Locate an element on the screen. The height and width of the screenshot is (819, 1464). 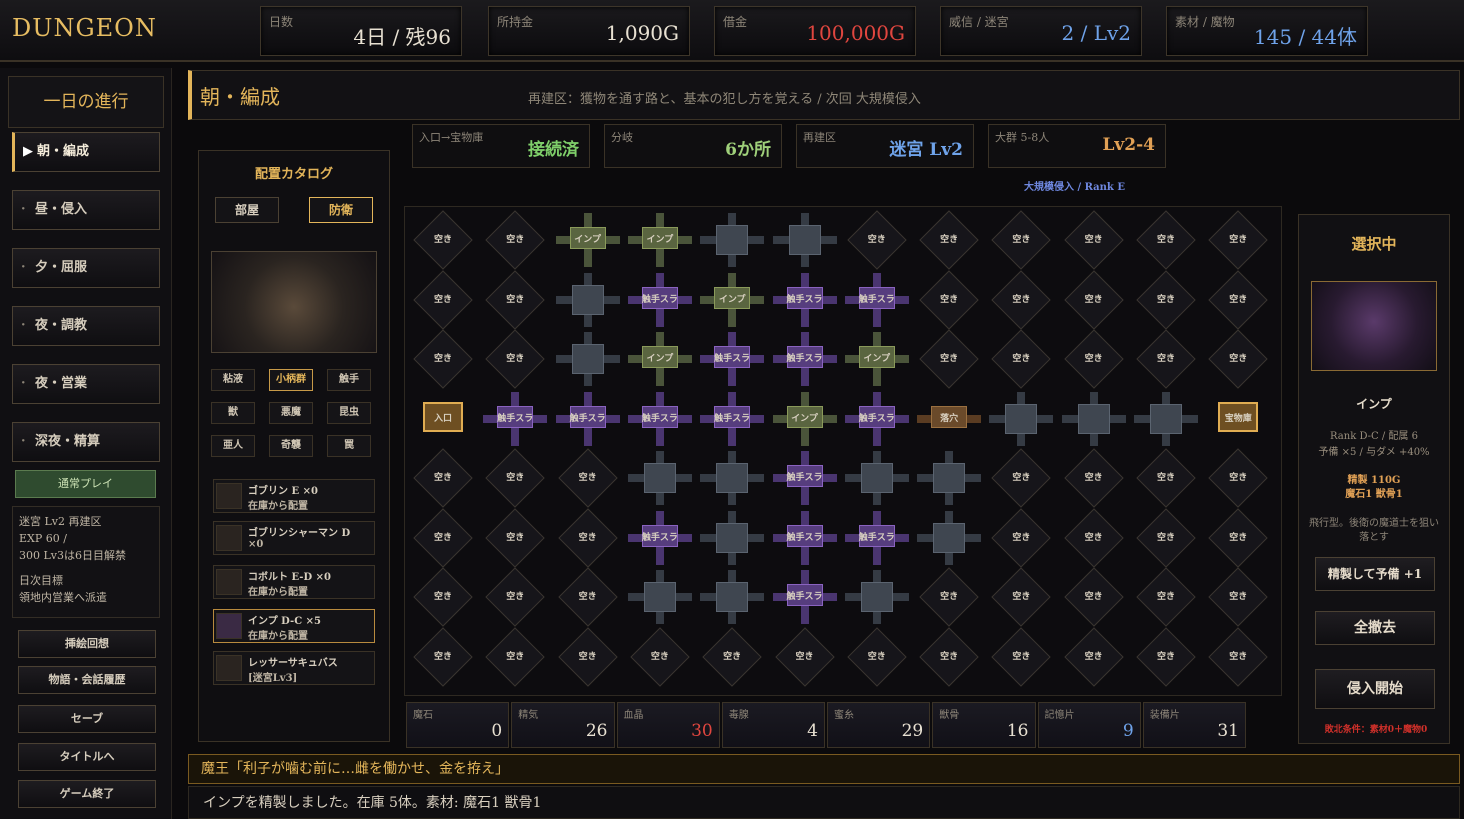
history-button: 物語・会話履歴 is located at coordinates (87, 680).